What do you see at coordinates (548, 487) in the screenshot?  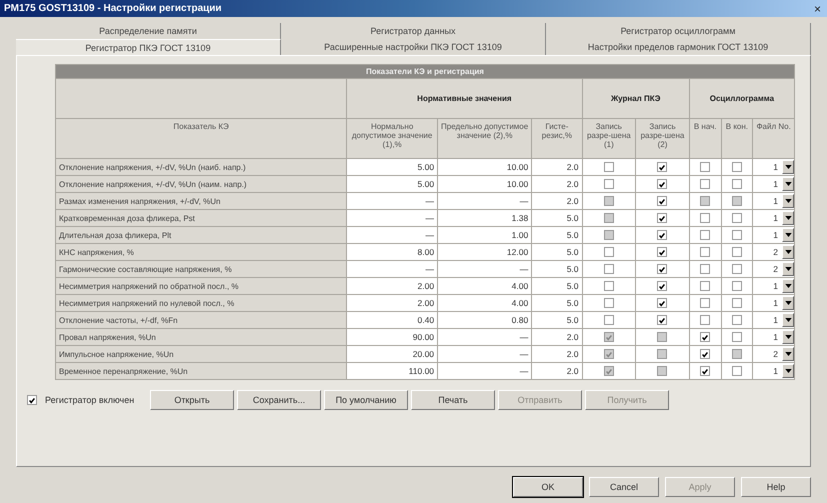 I see `dialog-button: OK` at bounding box center [548, 487].